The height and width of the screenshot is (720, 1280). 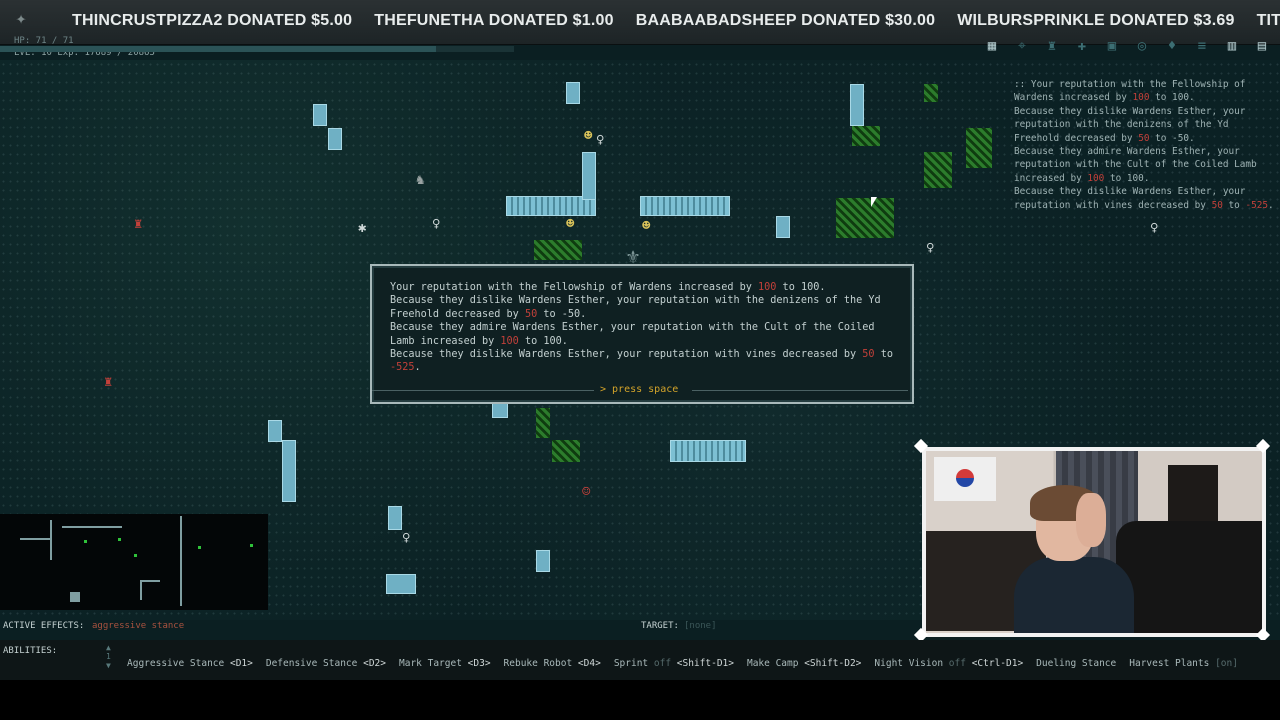 I want to click on target-value: [none], so click(x=700, y=626).